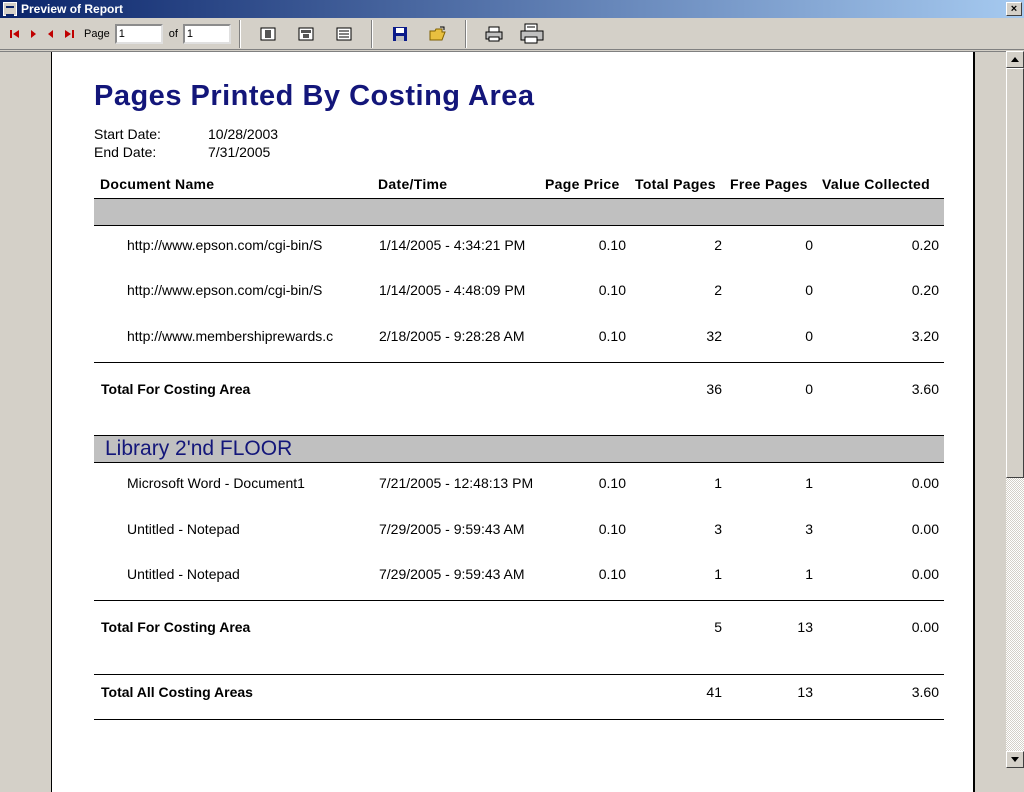 The width and height of the screenshot is (1024, 792). I want to click on grand-total-label: Total All Costing Areas, so click(177, 692).